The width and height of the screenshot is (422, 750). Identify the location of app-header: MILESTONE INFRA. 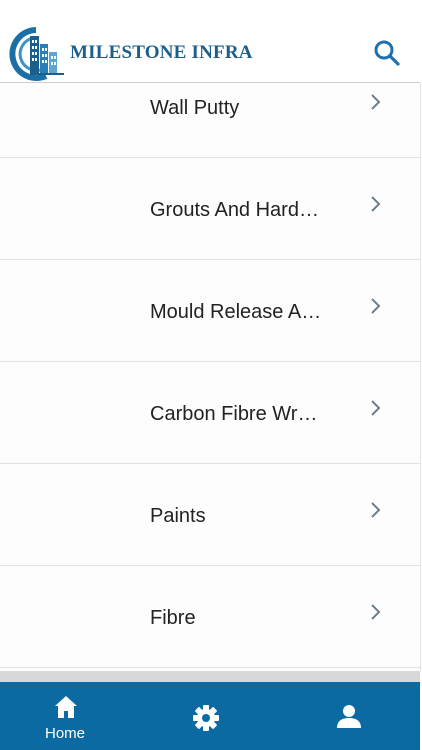
(210, 41).